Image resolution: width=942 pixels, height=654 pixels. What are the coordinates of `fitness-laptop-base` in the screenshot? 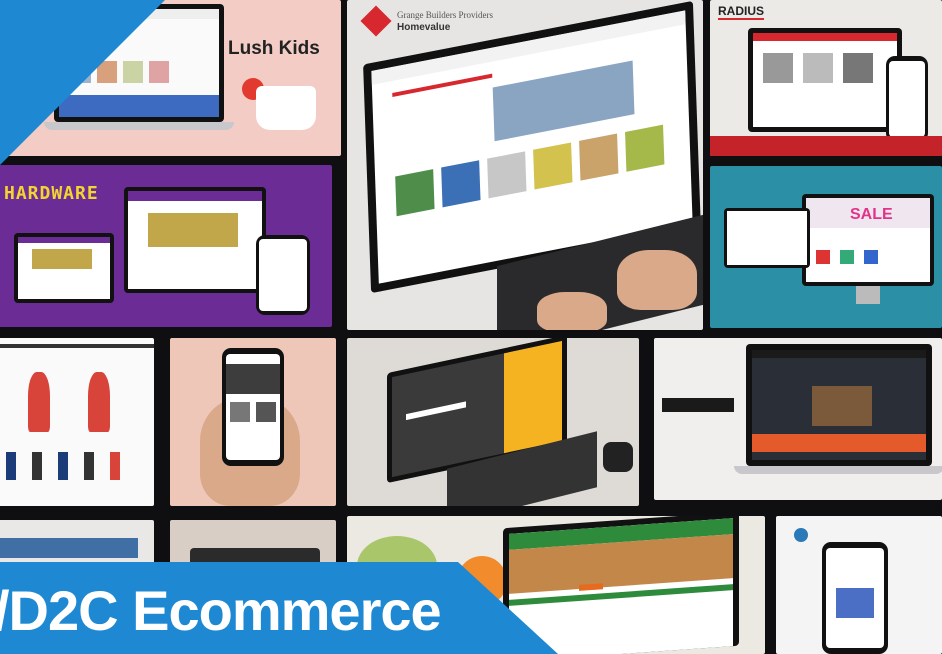 It's located at (838, 470).